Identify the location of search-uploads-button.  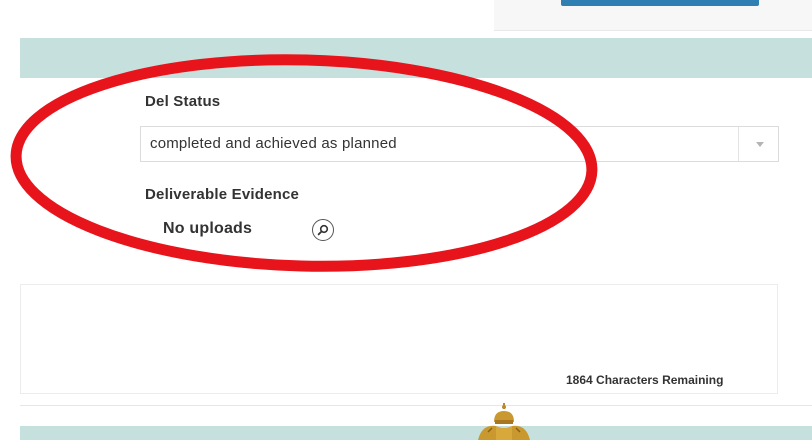
(323, 230).